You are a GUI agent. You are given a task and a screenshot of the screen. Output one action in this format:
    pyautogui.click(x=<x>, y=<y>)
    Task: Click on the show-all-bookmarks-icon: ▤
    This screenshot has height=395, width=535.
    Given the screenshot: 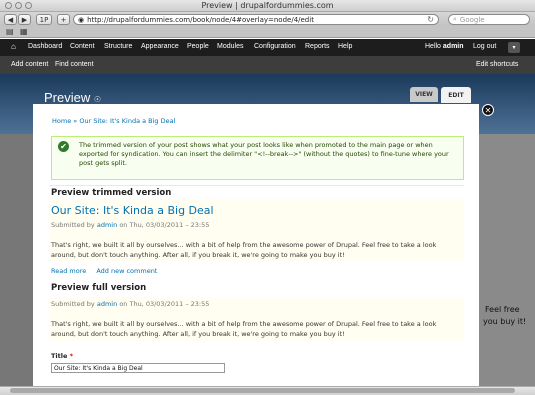 What is the action you would take?
    pyautogui.click(x=10, y=31)
    